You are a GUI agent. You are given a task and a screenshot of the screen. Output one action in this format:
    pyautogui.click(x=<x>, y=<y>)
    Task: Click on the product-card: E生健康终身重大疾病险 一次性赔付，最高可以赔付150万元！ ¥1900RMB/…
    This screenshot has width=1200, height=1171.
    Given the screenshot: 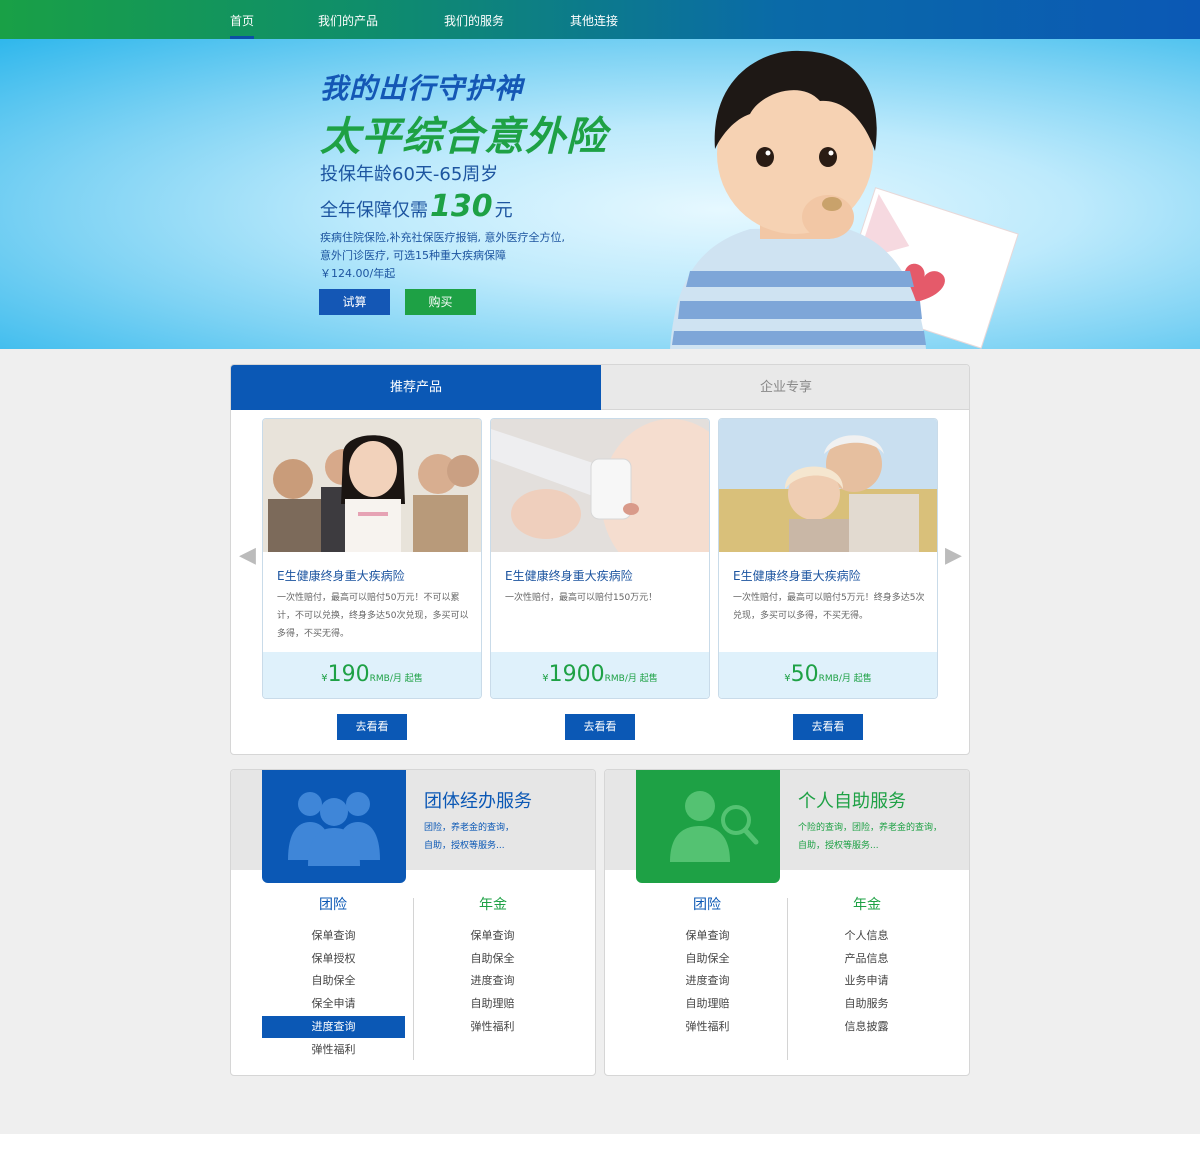 What is the action you would take?
    pyautogui.click(x=600, y=558)
    